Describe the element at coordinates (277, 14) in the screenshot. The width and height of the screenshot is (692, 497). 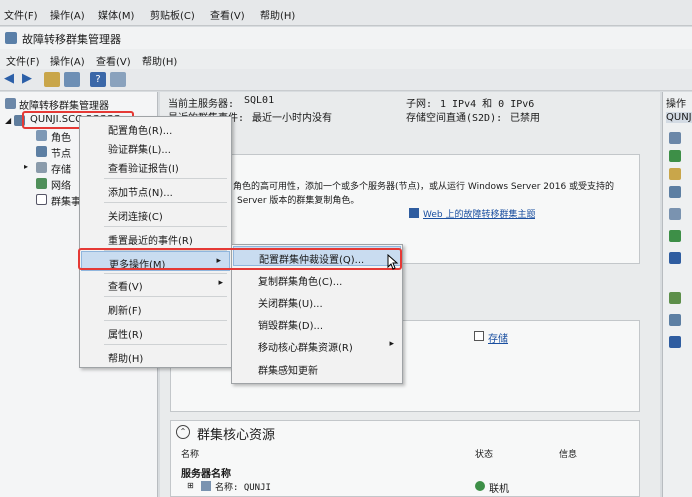
I see `vm-menu-help: 帮助(H)` at that location.